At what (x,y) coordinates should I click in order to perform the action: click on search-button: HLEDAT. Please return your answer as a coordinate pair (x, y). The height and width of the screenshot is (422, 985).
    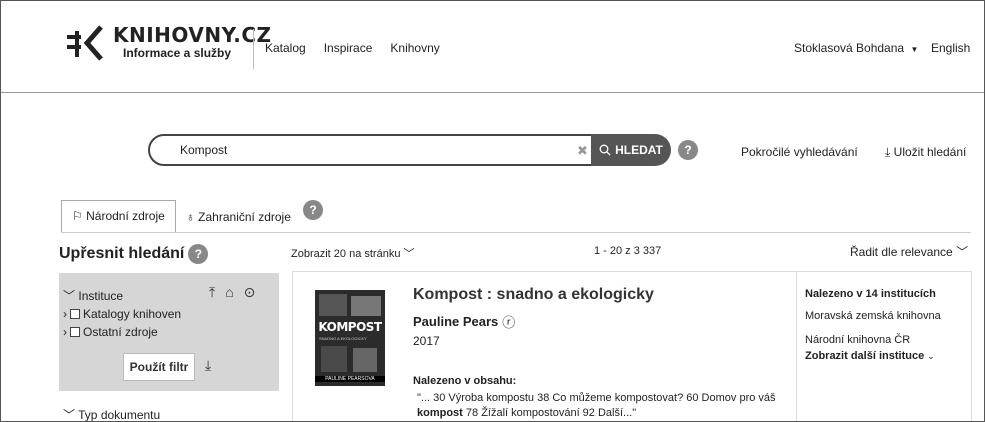
    Looking at the image, I should click on (631, 150).